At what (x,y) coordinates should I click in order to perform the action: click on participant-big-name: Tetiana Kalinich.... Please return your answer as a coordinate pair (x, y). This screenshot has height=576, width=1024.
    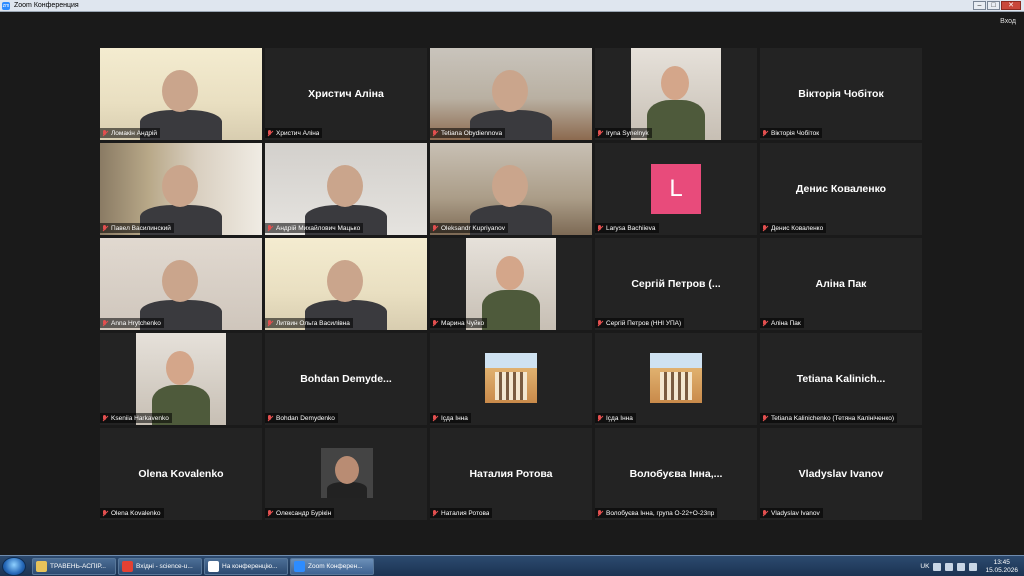
    Looking at the image, I should click on (841, 379).